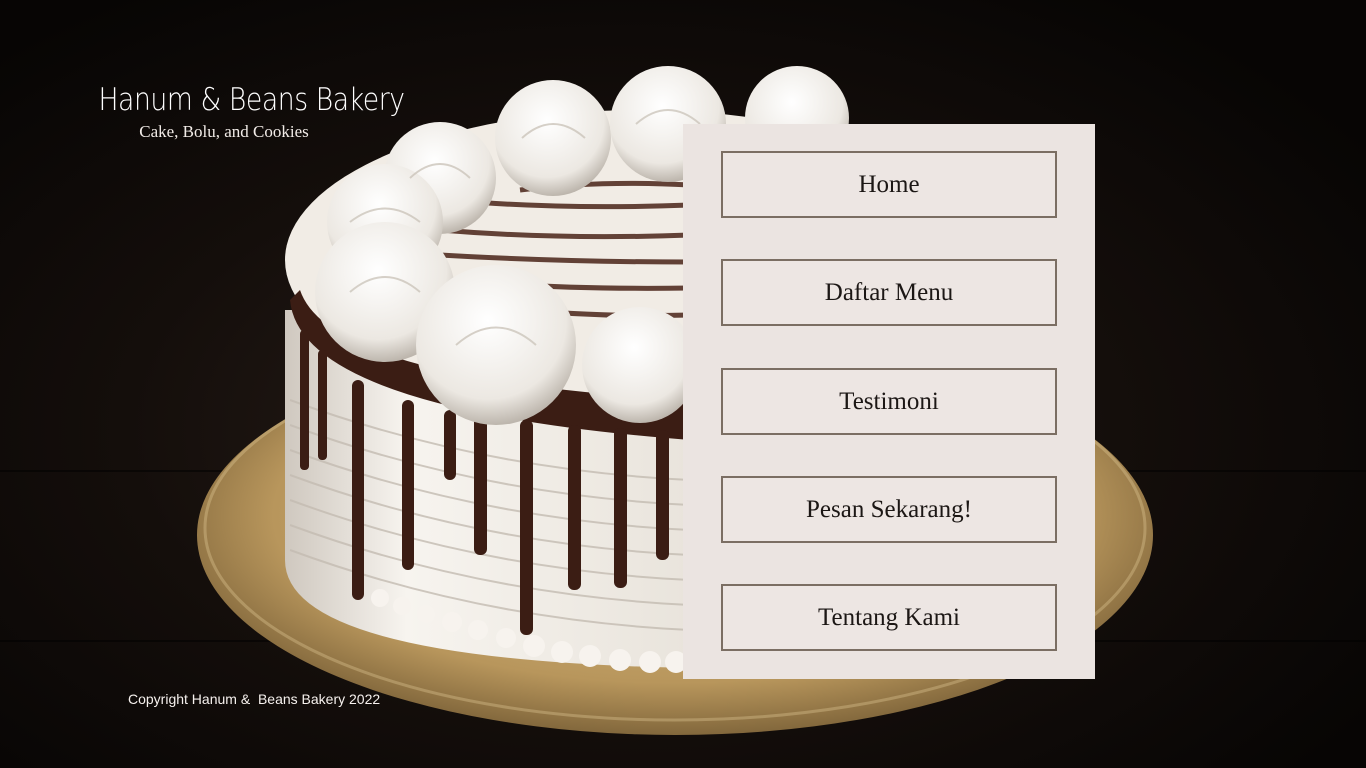  I want to click on brand-title: Hanum & Beans Bakery, so click(251, 100).